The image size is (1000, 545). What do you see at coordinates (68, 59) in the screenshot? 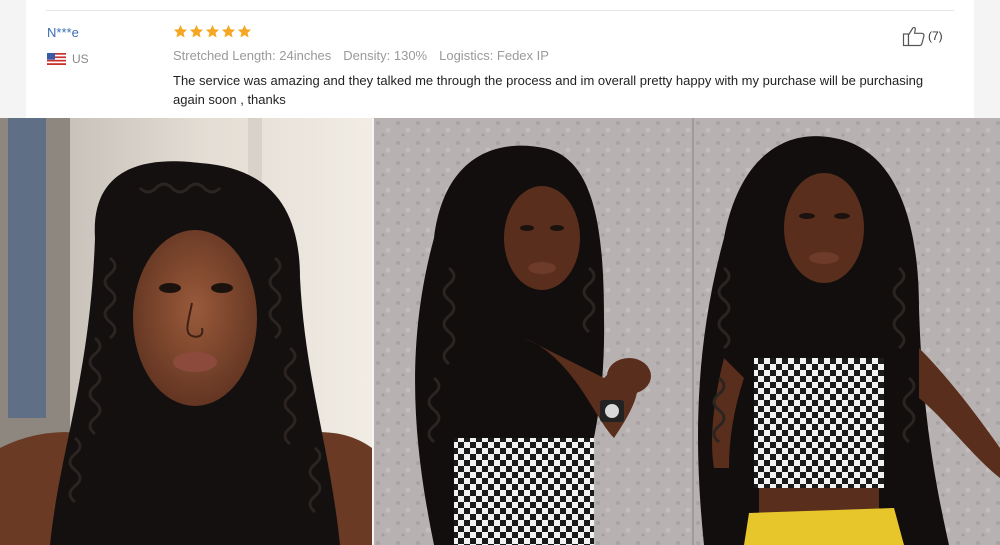
I see `reviewer-country: US` at bounding box center [68, 59].